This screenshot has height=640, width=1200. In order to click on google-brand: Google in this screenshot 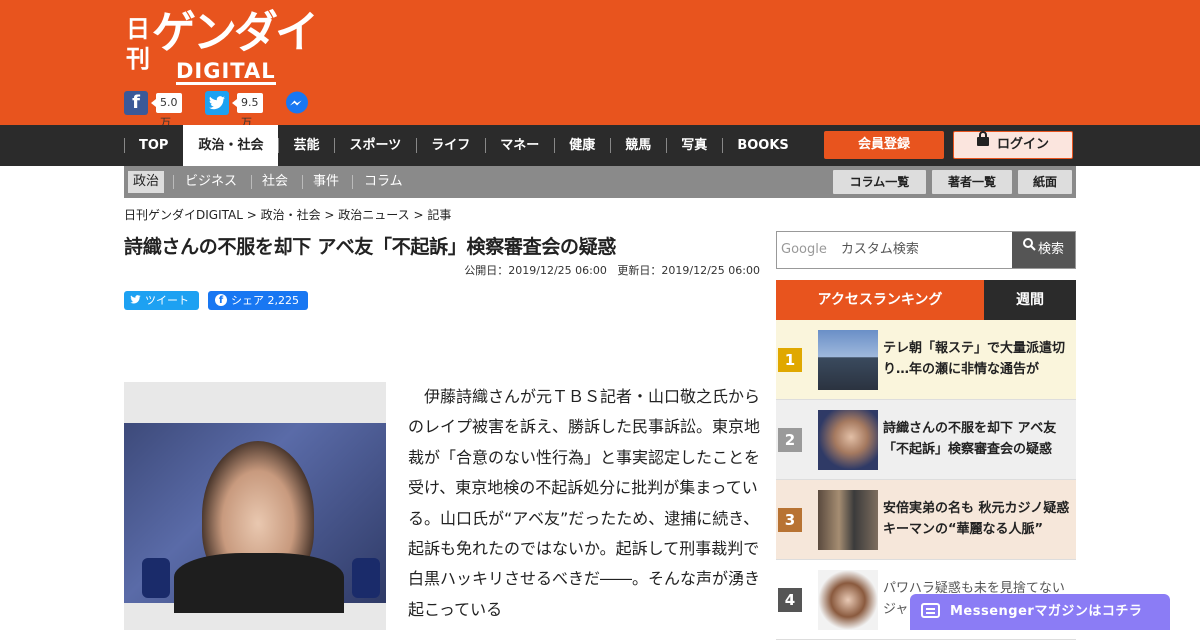, I will do `click(804, 249)`.